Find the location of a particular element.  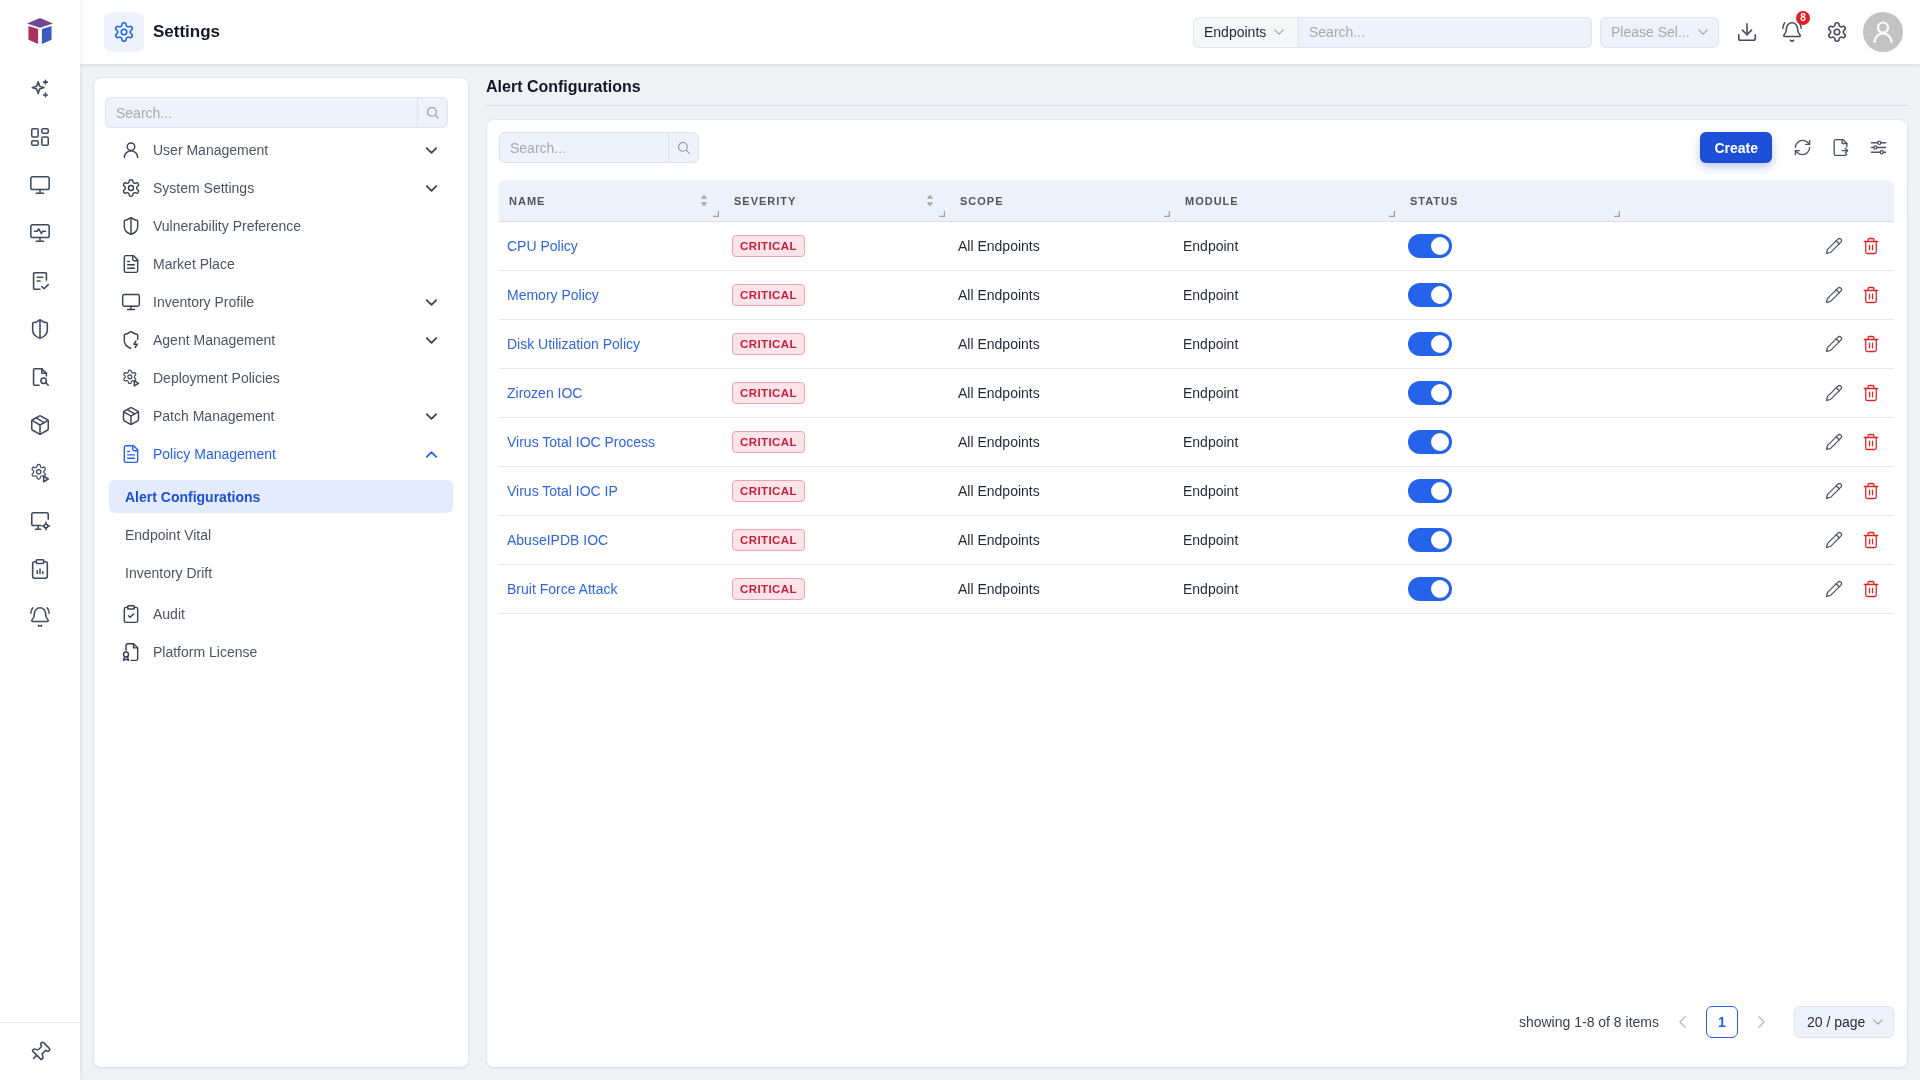

certificate-icon is located at coordinates (131, 652).